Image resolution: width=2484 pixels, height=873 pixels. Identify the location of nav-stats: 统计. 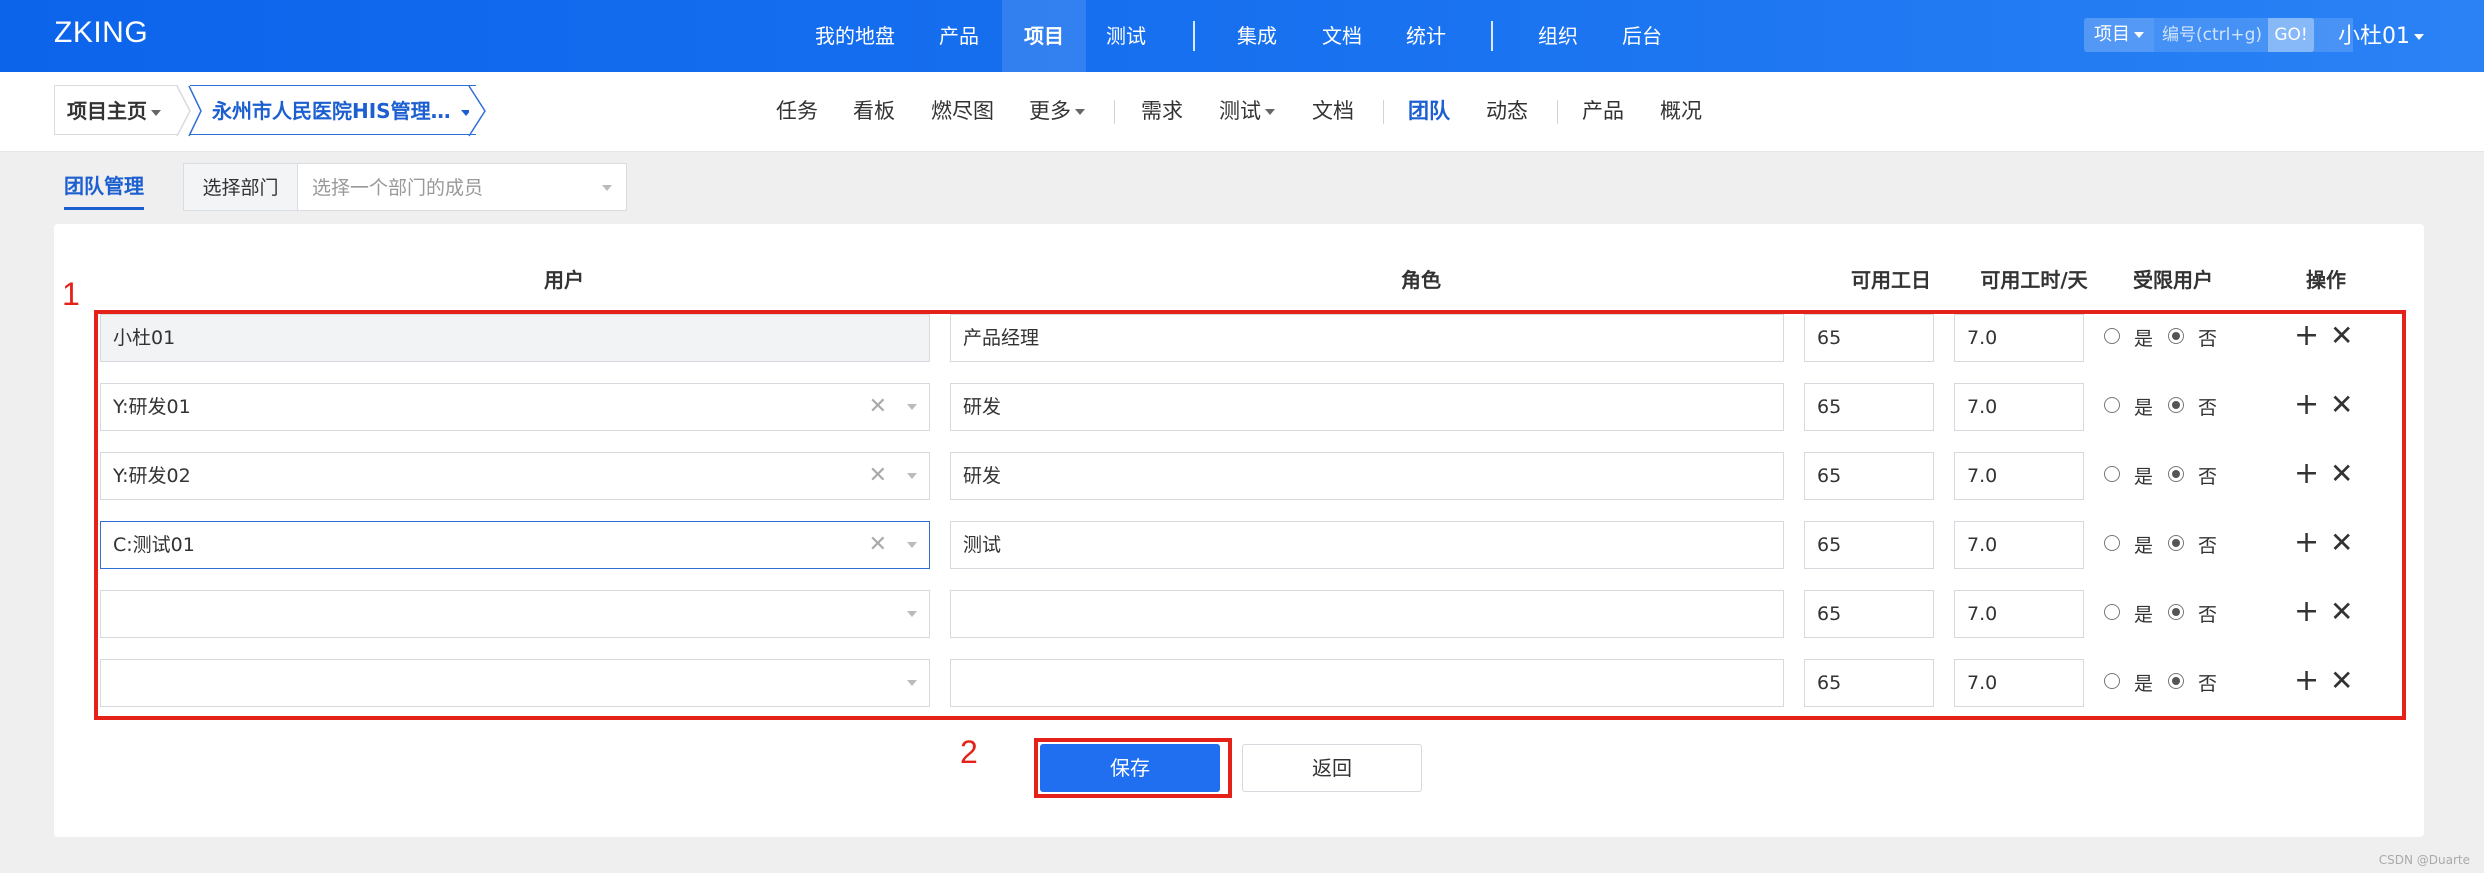
(1426, 36).